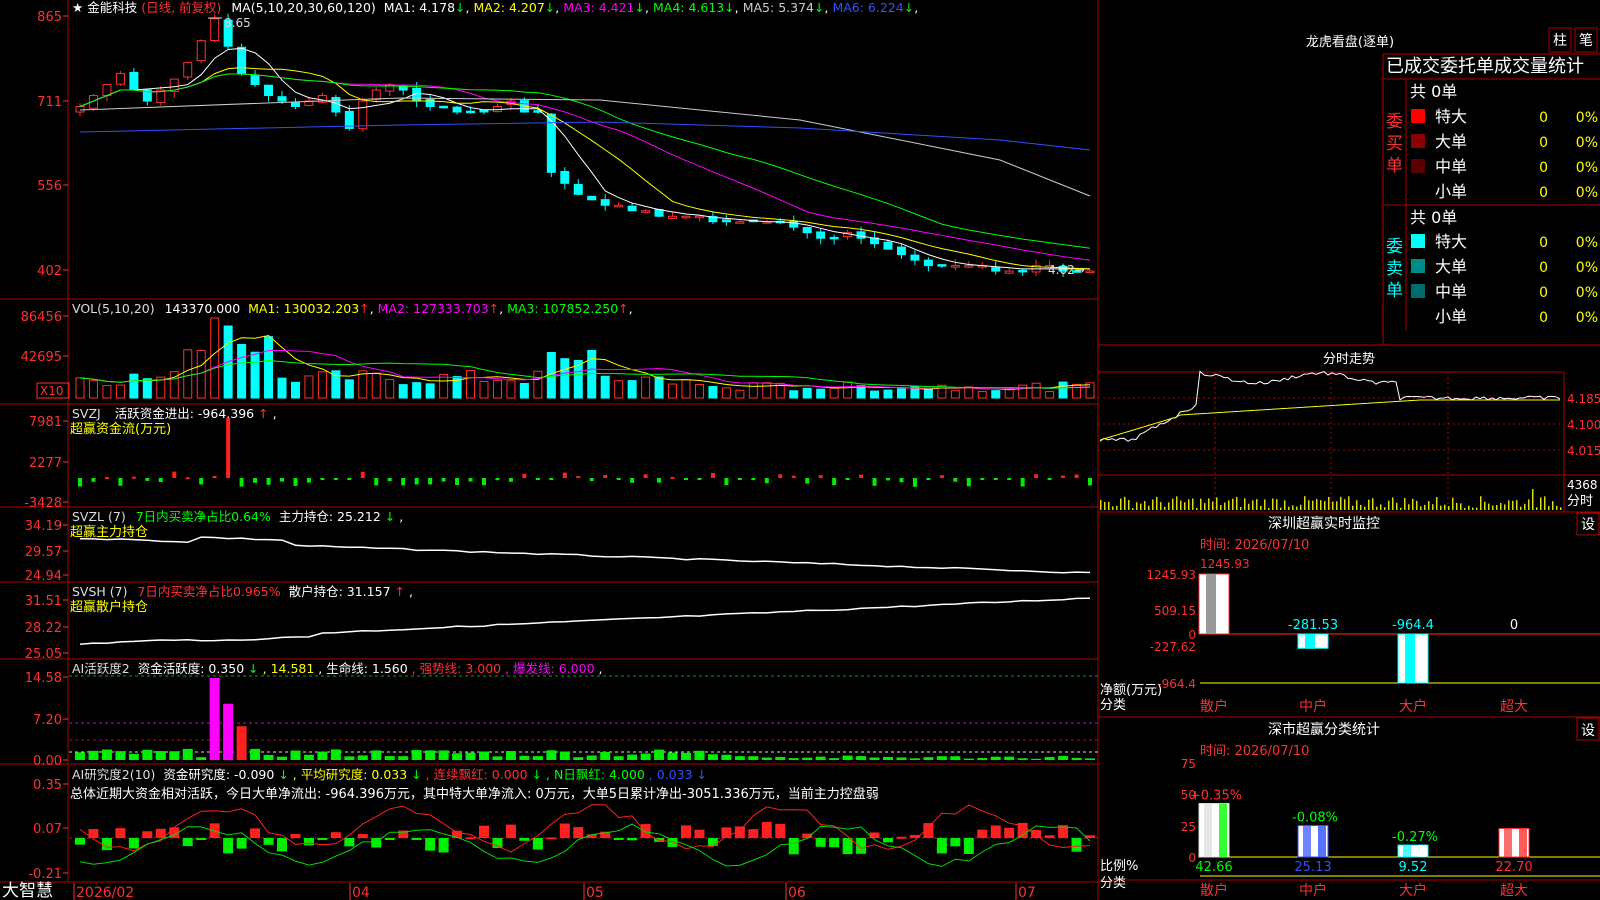  I want to click on intraday-price-line, so click(1330, 406).